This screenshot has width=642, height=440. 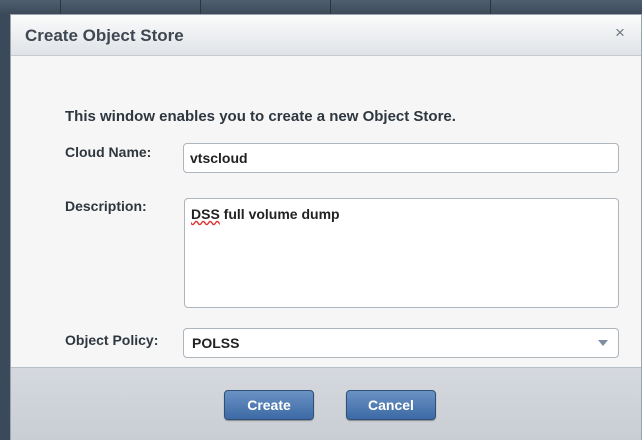 What do you see at coordinates (269, 405) in the screenshot?
I see `create-button: Create` at bounding box center [269, 405].